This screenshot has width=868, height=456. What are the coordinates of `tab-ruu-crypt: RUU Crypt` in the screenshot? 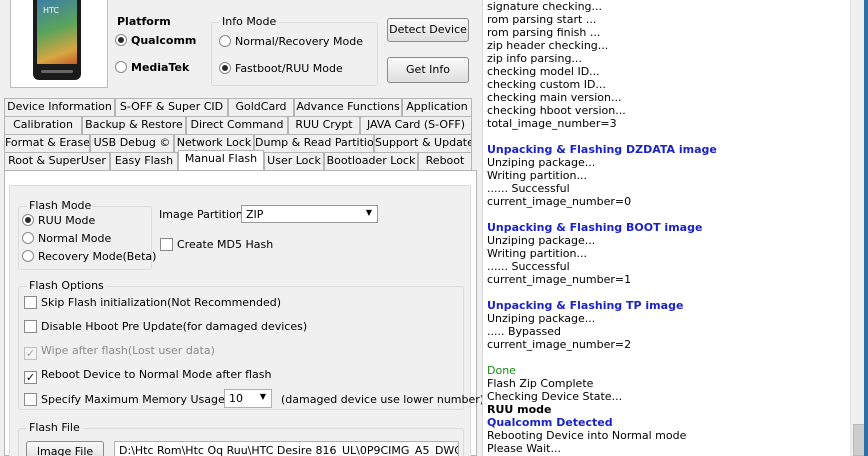 It's located at (324, 125).